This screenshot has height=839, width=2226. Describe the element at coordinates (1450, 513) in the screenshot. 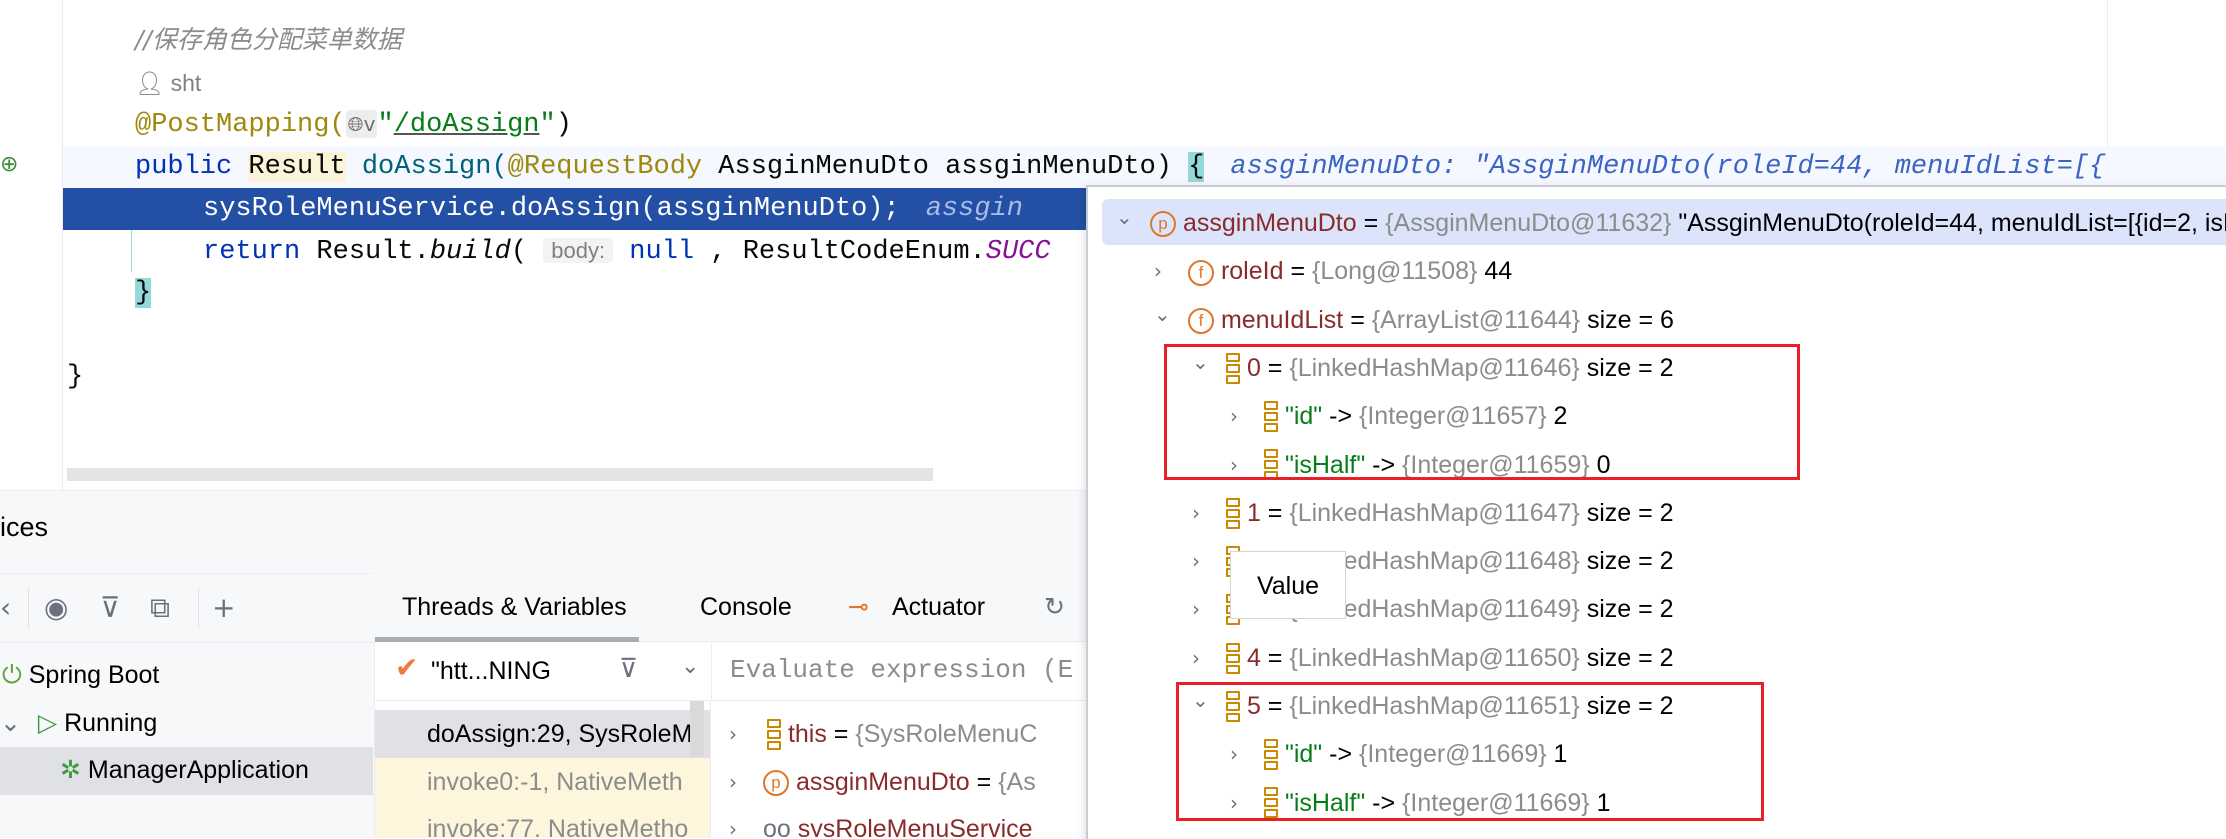

I see `row-content: 1 = {LinkedHashMap@11647} size = 2` at that location.